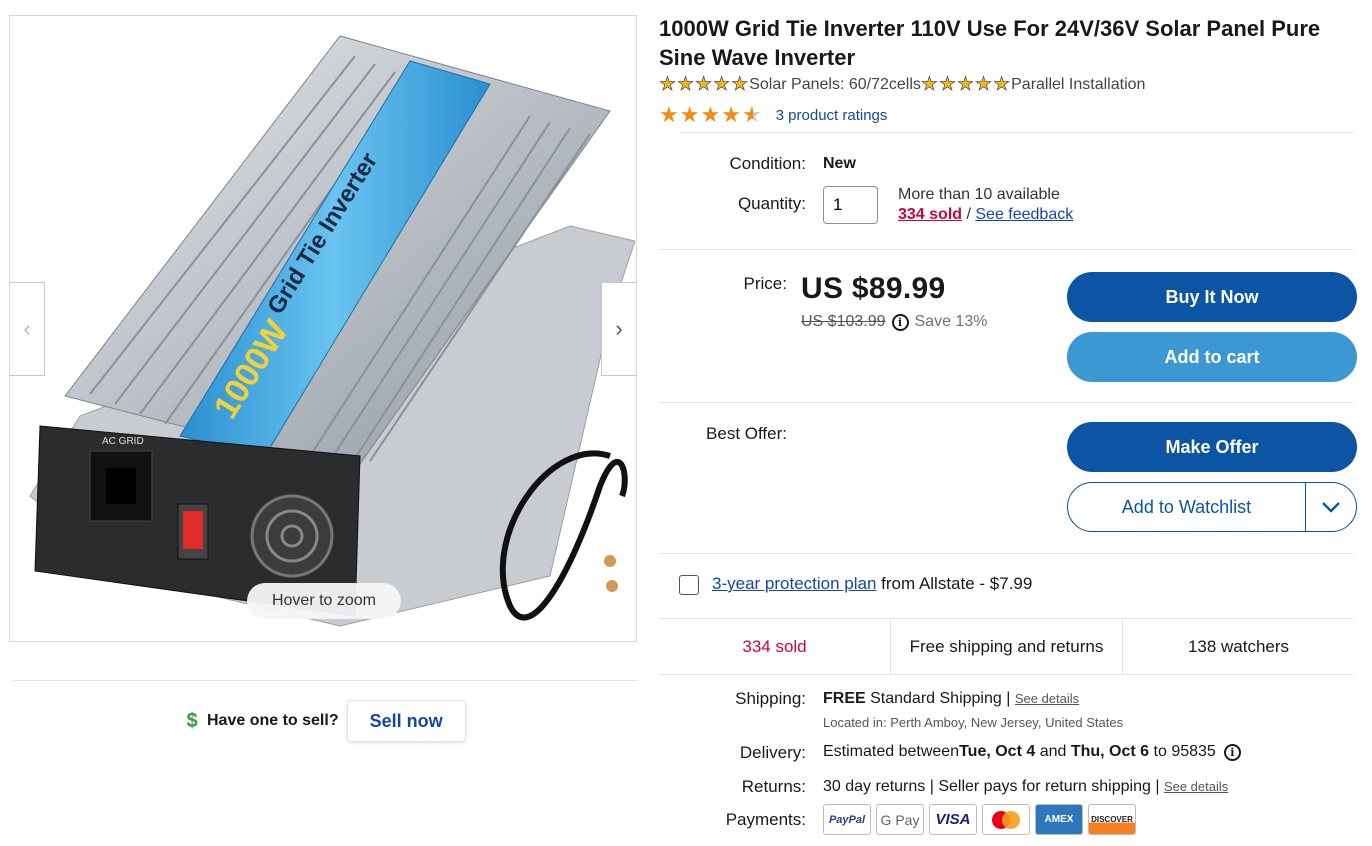  Describe the element at coordinates (839, 163) in the screenshot. I see `condition-value: New` at that location.